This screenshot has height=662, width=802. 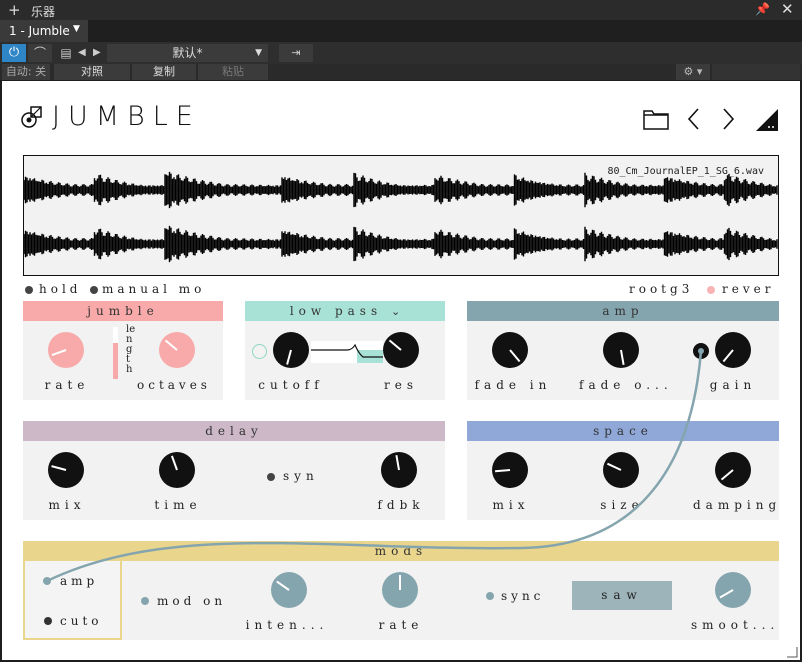 I want to click on lowpass-title: low pass, so click(x=336, y=311).